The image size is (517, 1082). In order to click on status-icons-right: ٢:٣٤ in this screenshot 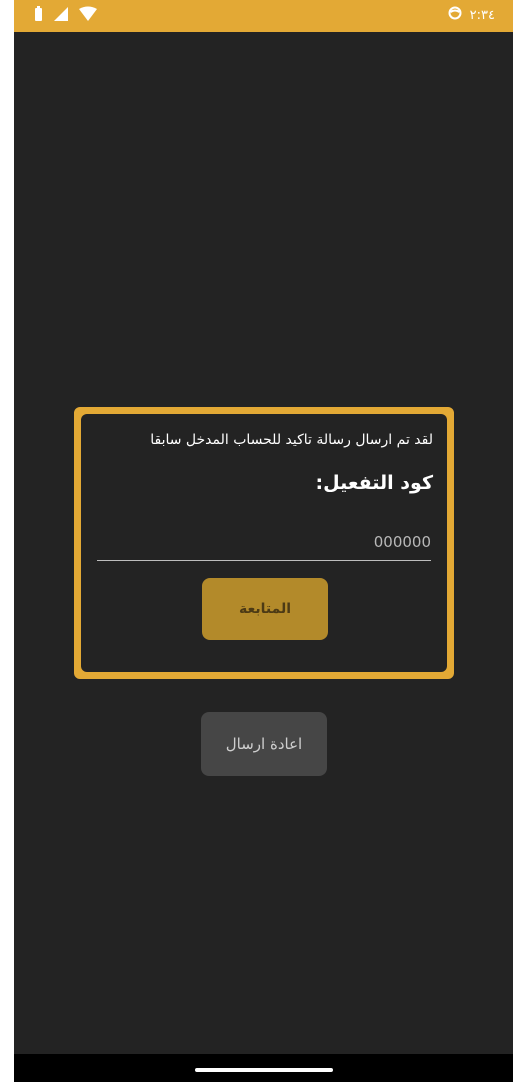, I will do `click(471, 15)`.